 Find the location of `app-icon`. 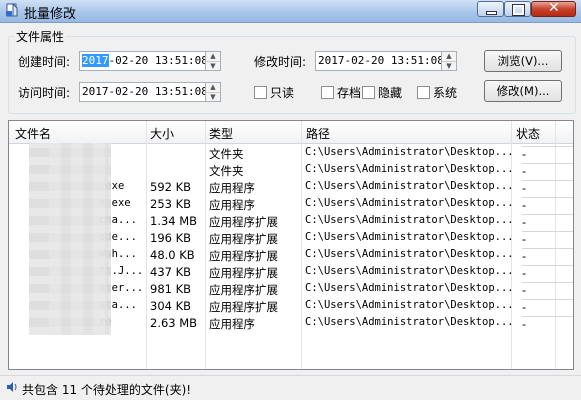

app-icon is located at coordinates (12, 9).